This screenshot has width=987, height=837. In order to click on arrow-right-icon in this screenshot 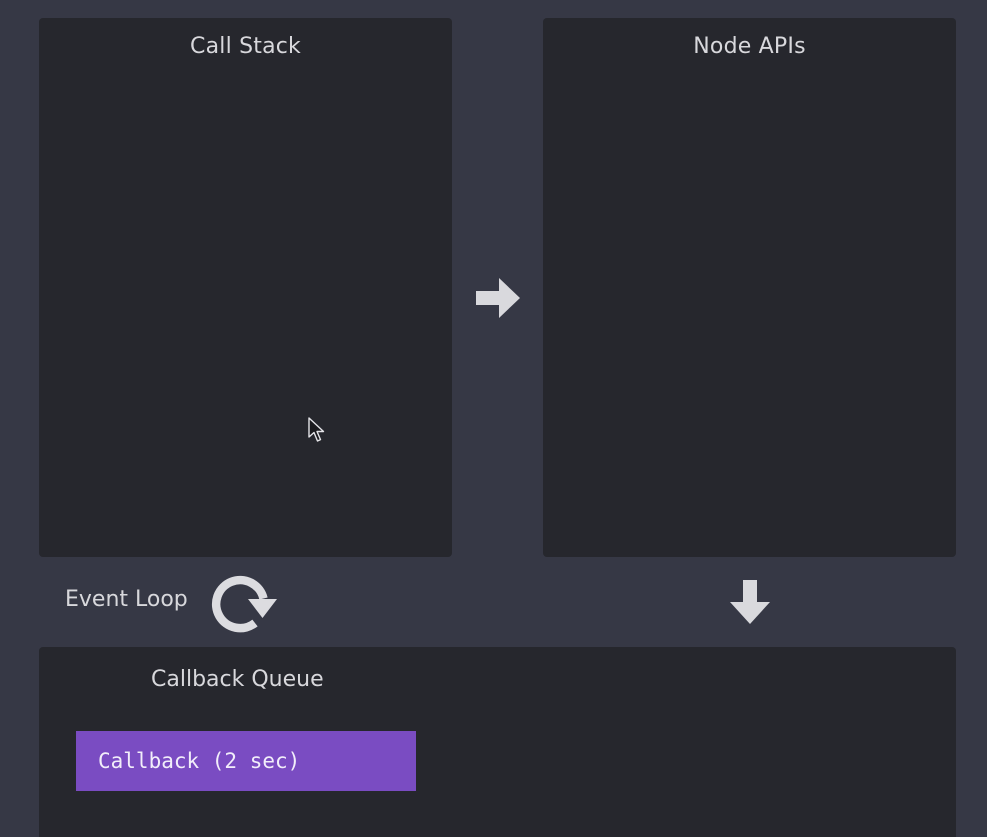, I will do `click(498, 298)`.